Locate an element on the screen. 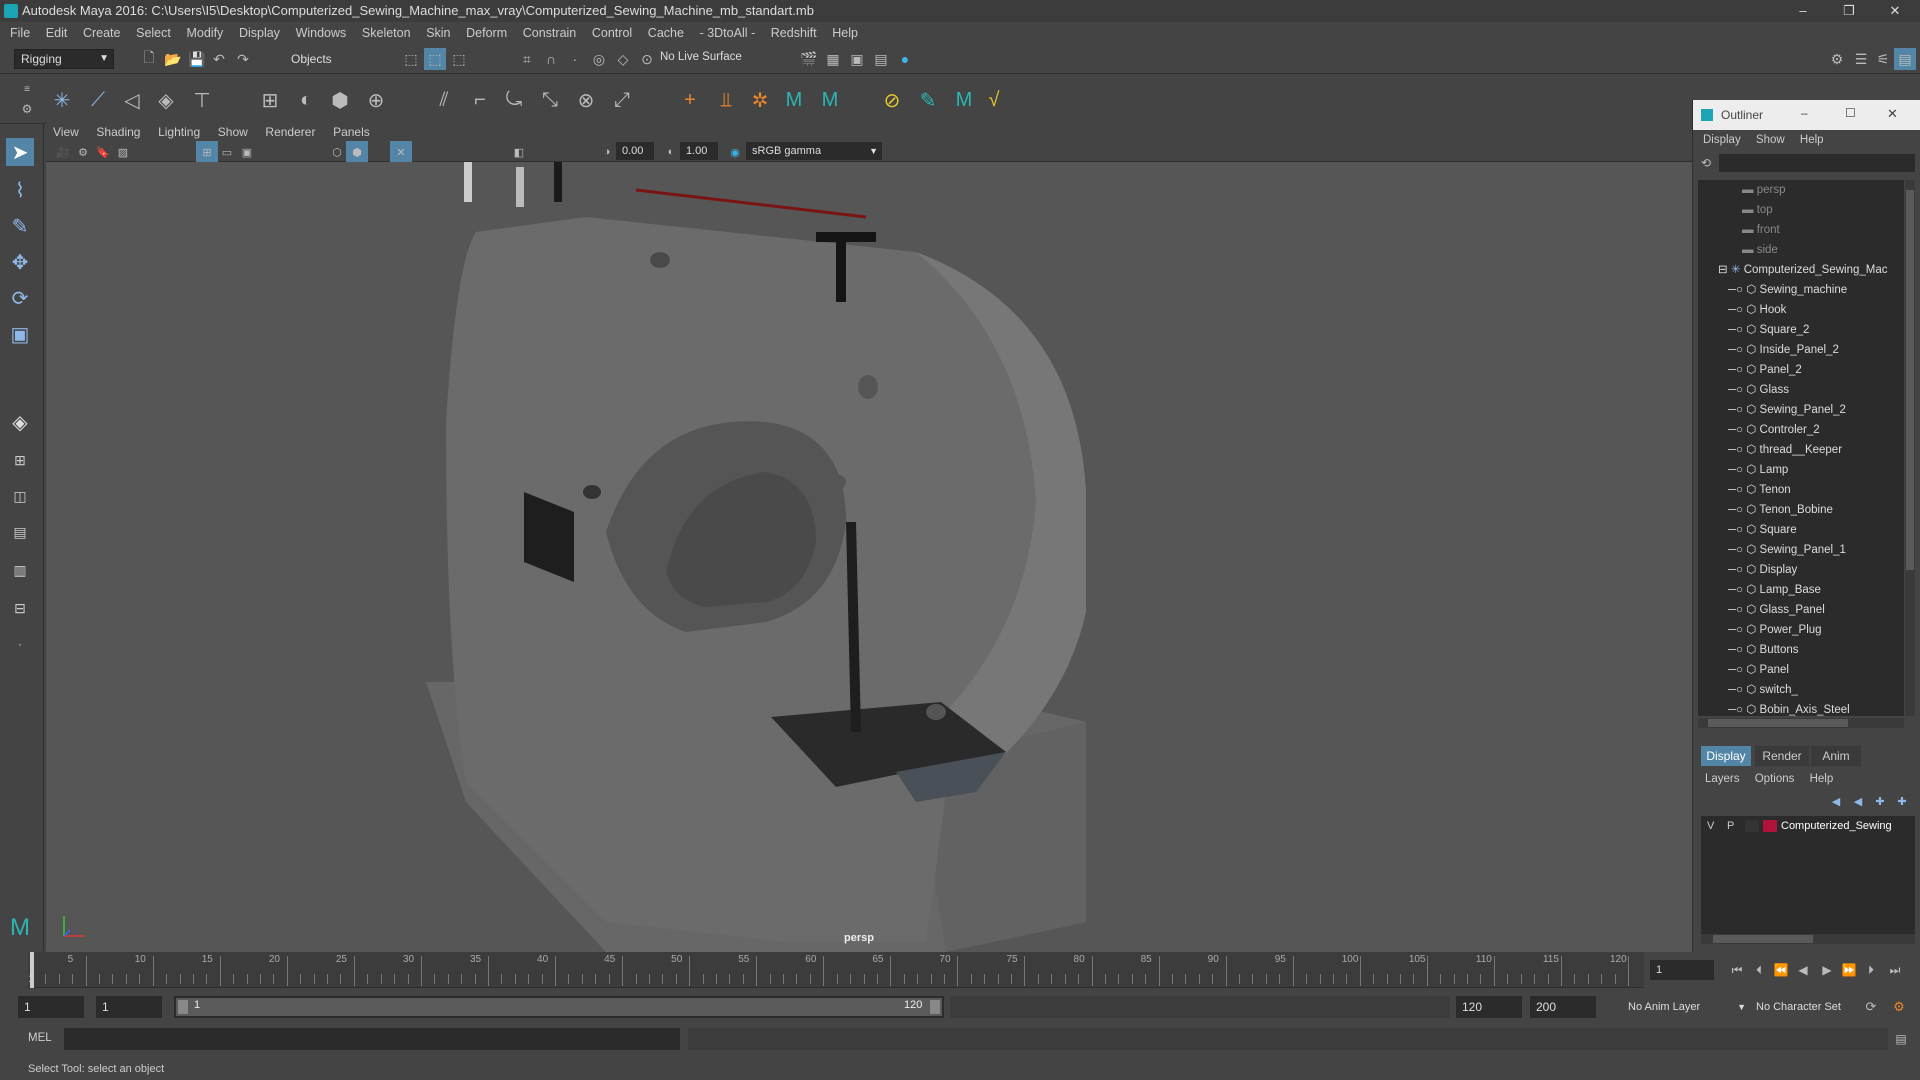 The height and width of the screenshot is (1080, 1920). layer-menu-help: Help is located at coordinates (1822, 779).